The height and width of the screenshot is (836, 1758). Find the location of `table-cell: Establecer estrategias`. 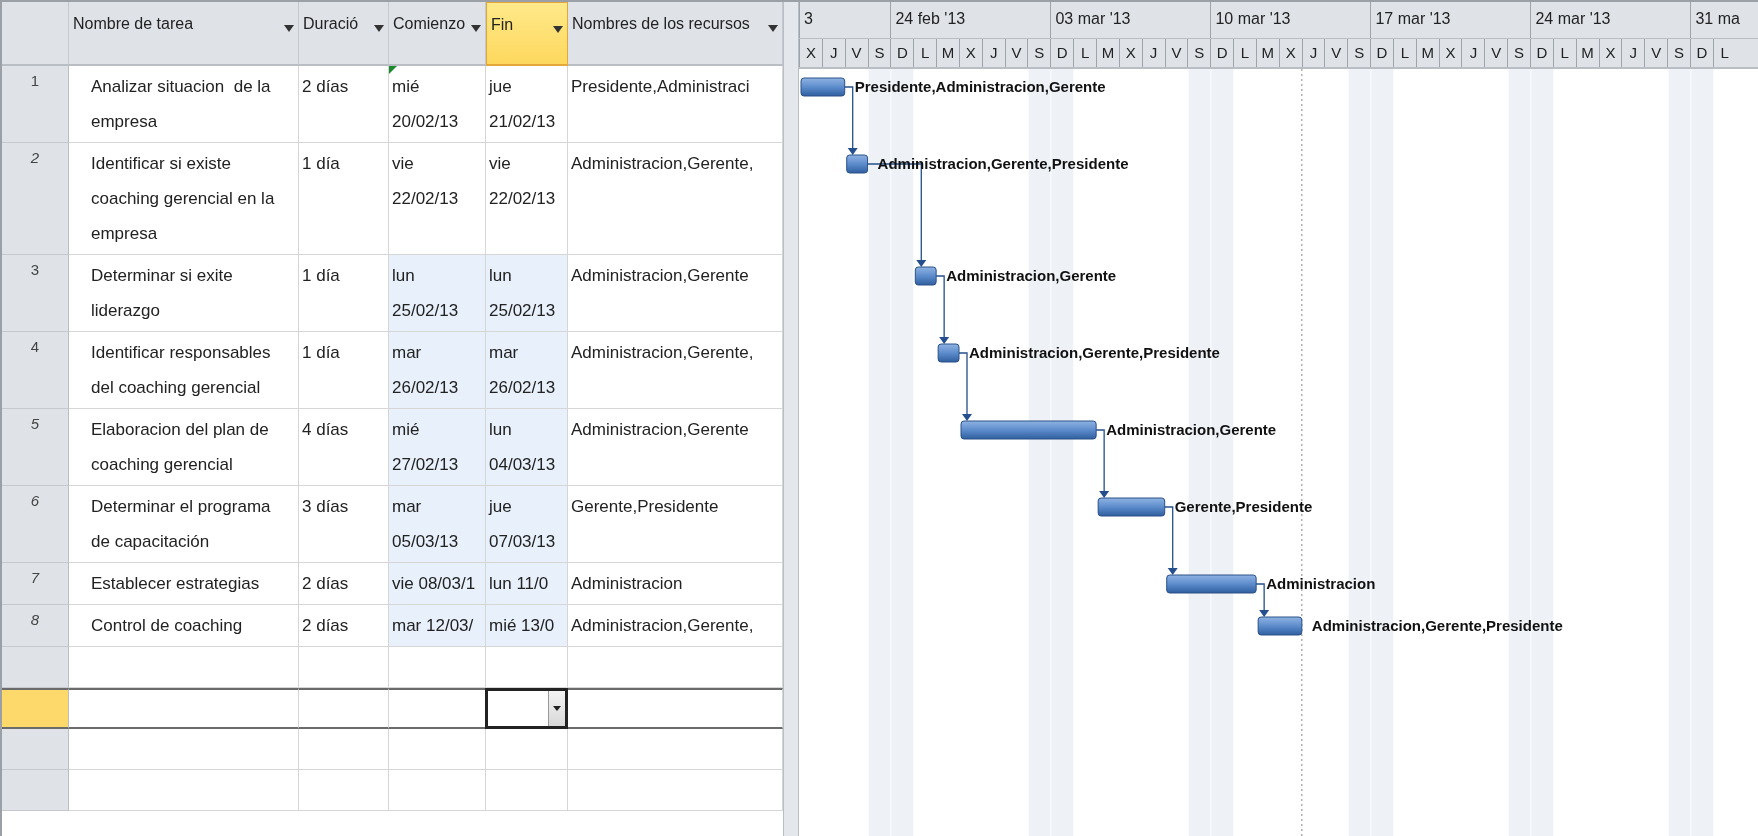

table-cell: Establecer estrategias is located at coordinates (184, 584).